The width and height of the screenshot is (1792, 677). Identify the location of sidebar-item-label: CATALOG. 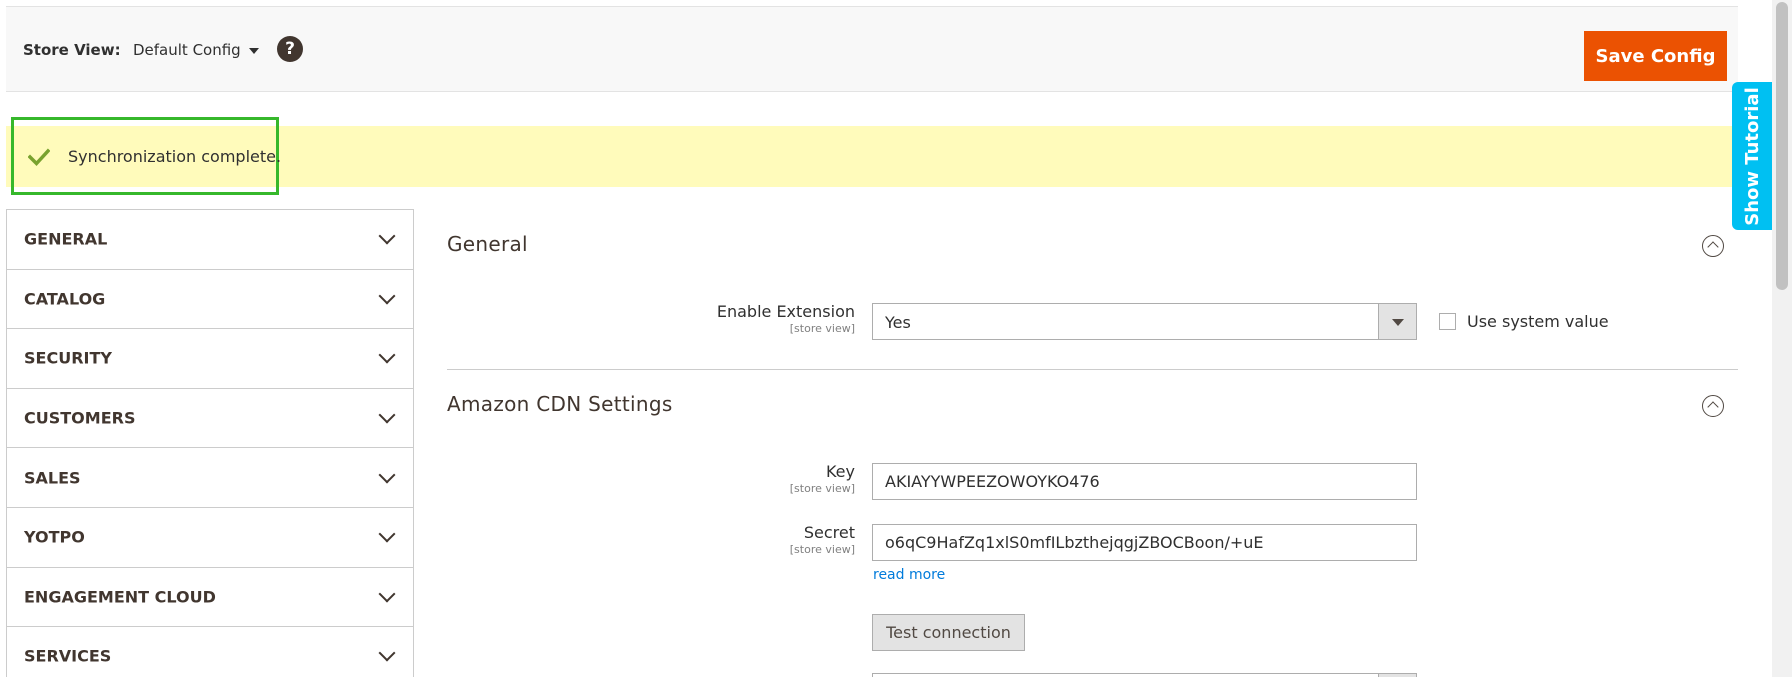
(65, 299).